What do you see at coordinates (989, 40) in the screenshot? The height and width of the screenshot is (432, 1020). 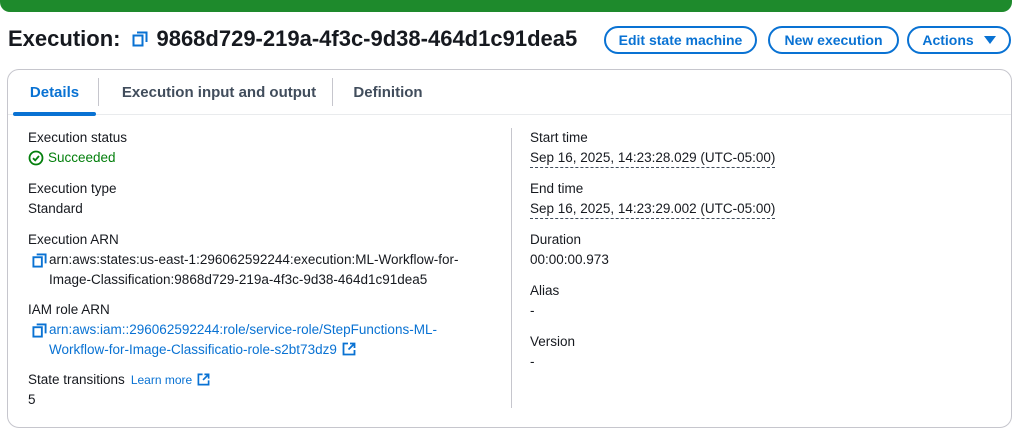 I see `caret-down-icon` at bounding box center [989, 40].